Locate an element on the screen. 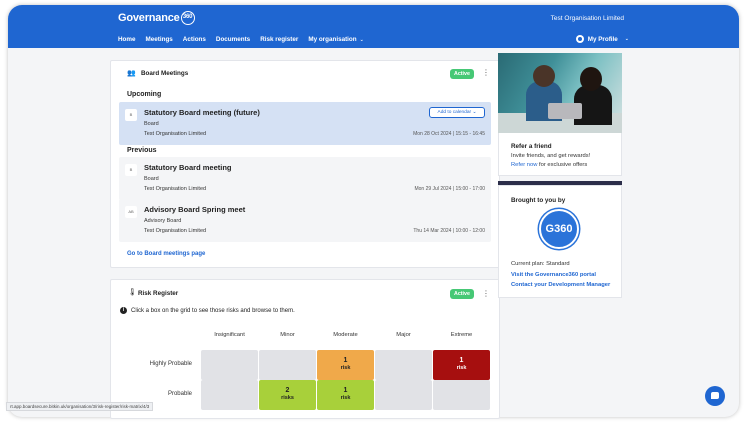  governance360-portal-link: Visit the Governance360 portal is located at coordinates (553, 275).